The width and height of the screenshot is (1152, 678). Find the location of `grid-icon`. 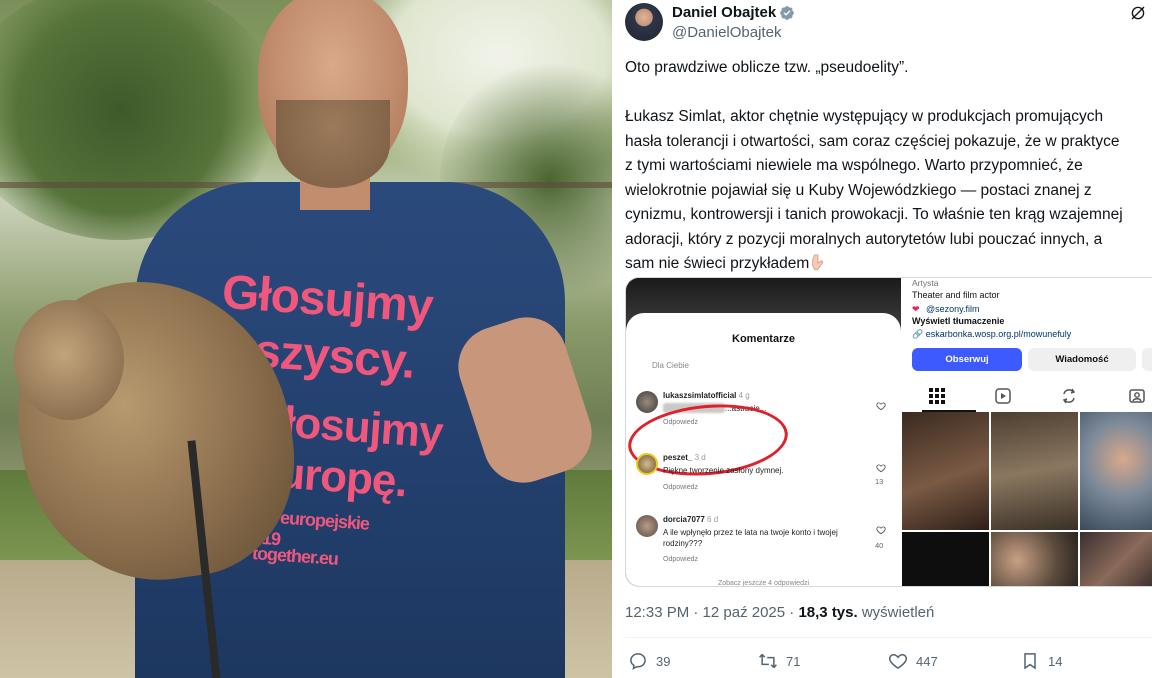

grid-icon is located at coordinates (937, 396).